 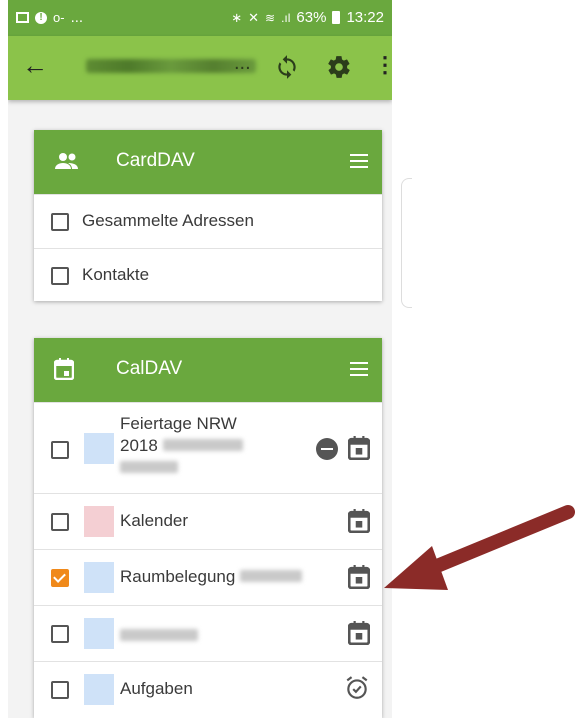 I want to click on carddav-header: CardDAV, so click(x=208, y=162).